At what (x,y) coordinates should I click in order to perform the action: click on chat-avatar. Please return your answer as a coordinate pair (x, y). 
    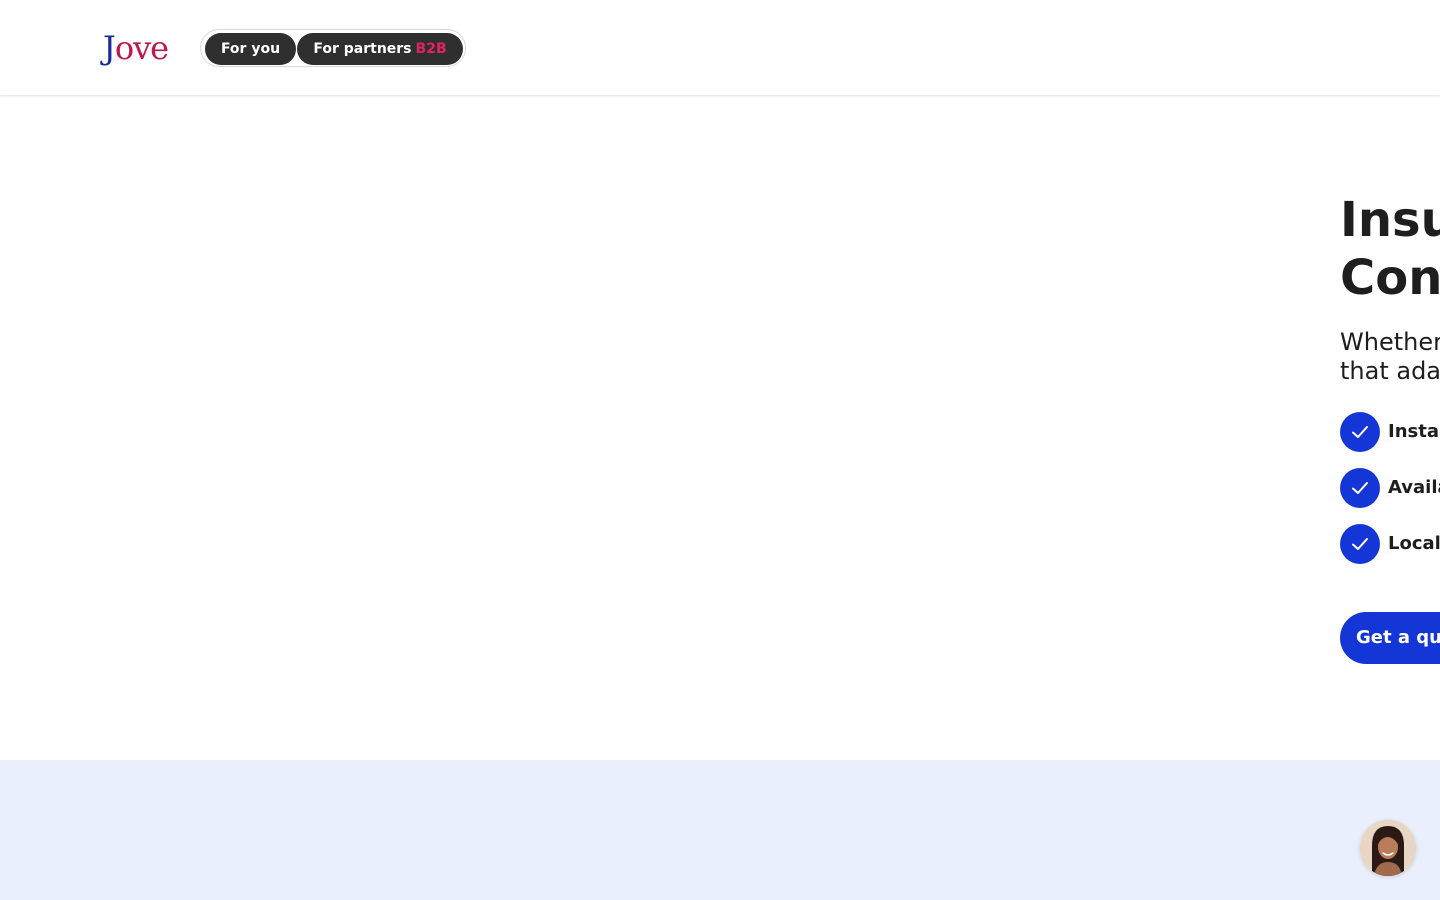
    Looking at the image, I should click on (1388, 848).